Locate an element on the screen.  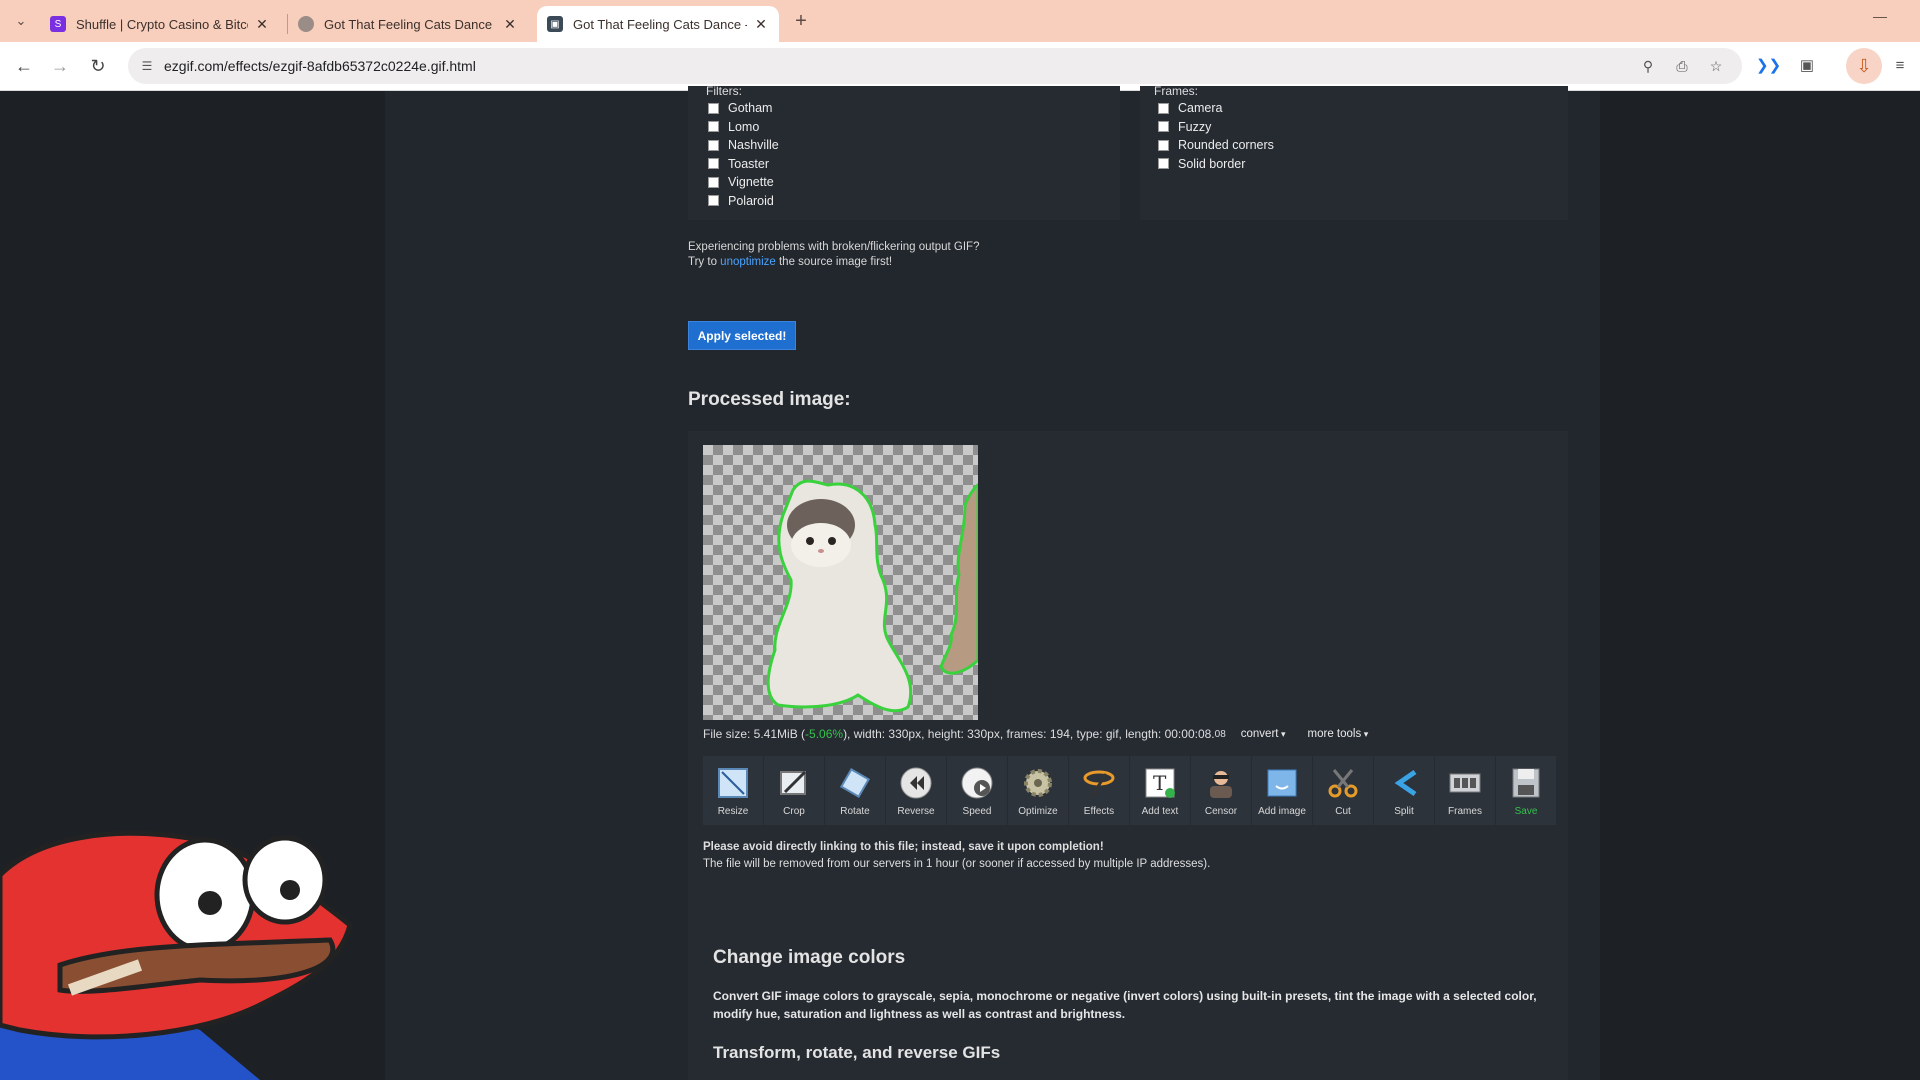
tool-save: Save is located at coordinates (1526, 790).